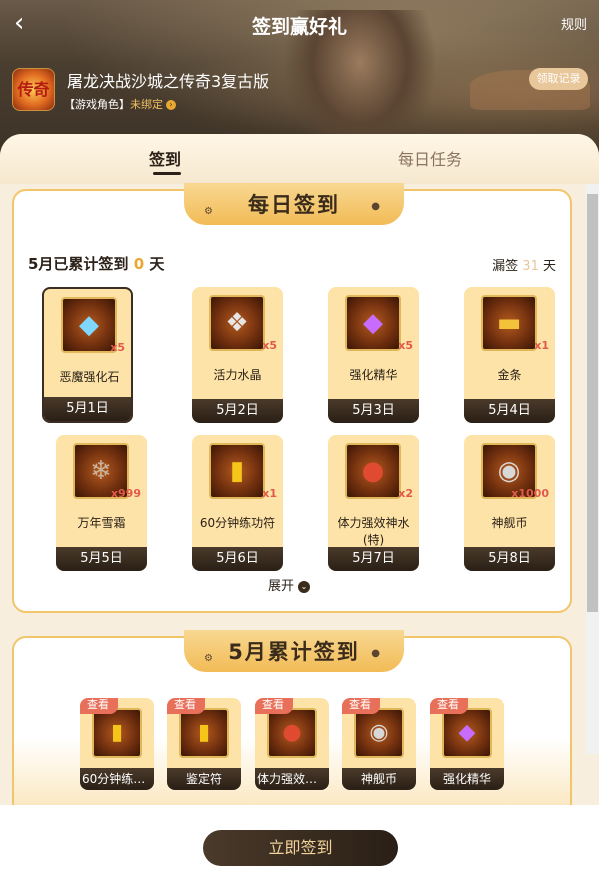 This screenshot has height=886, width=599. I want to click on expand-label: 展开, so click(281, 586).